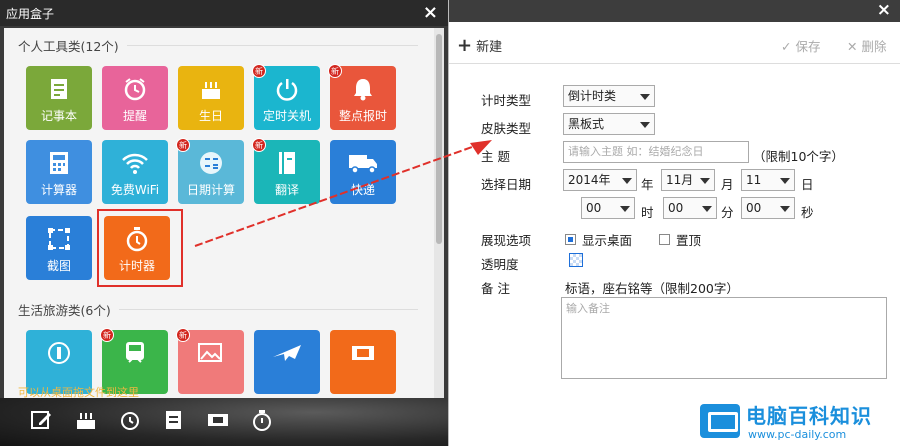 This screenshot has width=900, height=446. I want to click on tile-birthday: 生日, so click(211, 98).